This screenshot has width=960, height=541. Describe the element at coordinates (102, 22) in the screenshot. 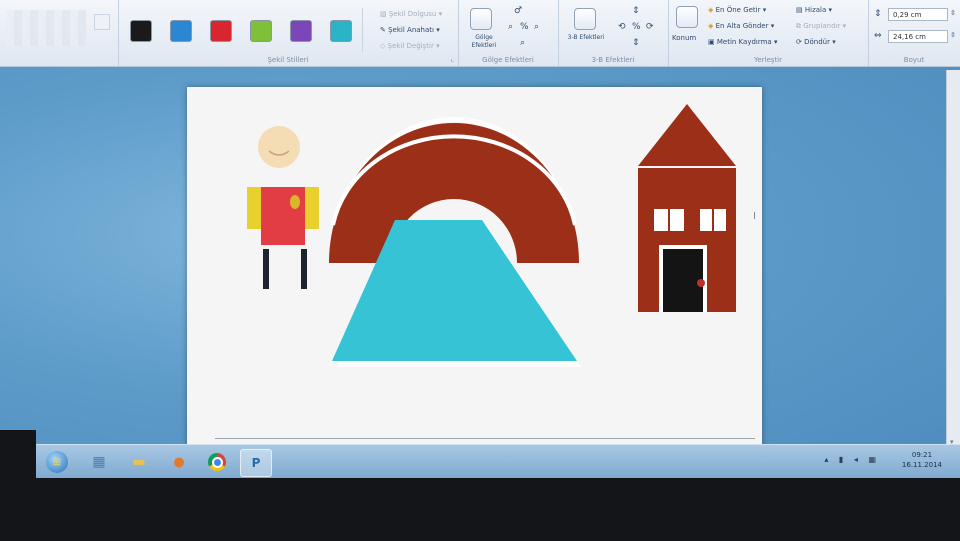

I see `gallery-more-button` at that location.